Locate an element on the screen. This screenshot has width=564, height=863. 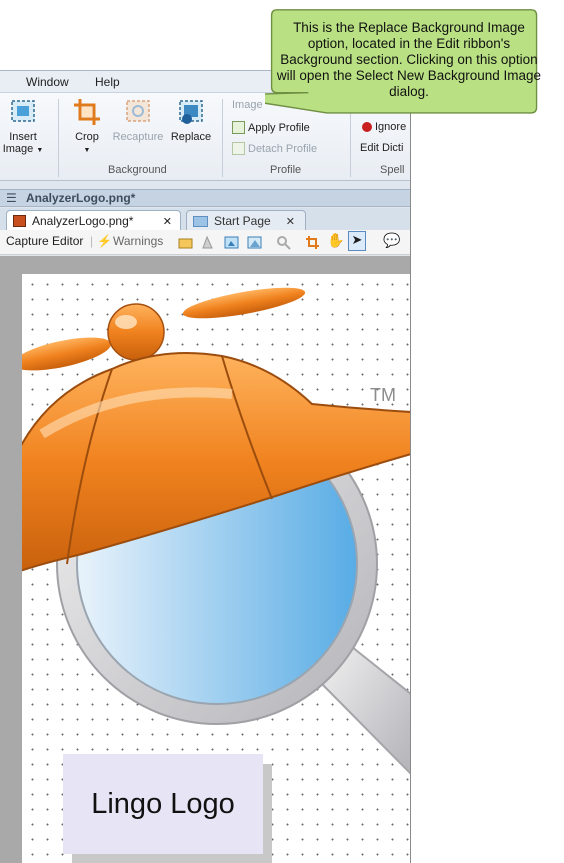
zoom-icon is located at coordinates (283, 242).